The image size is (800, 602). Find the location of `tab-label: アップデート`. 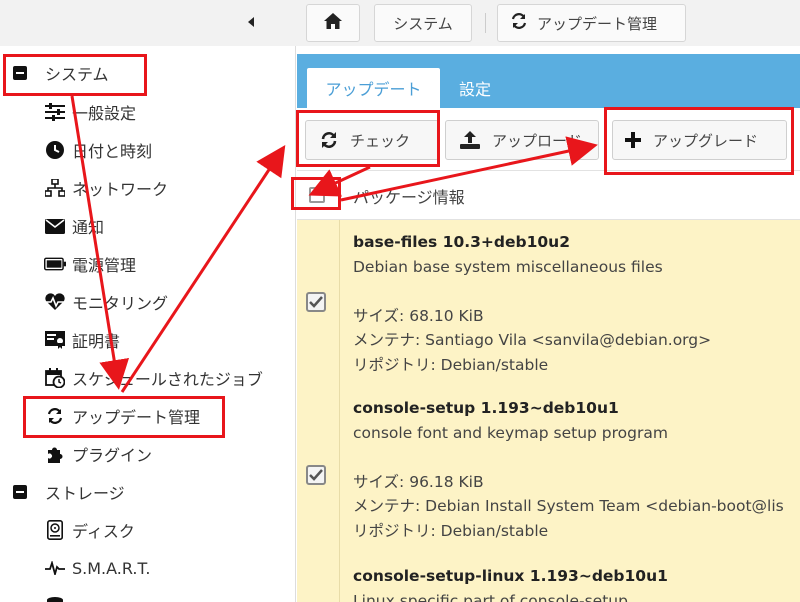

tab-label: アップデート is located at coordinates (373, 89).